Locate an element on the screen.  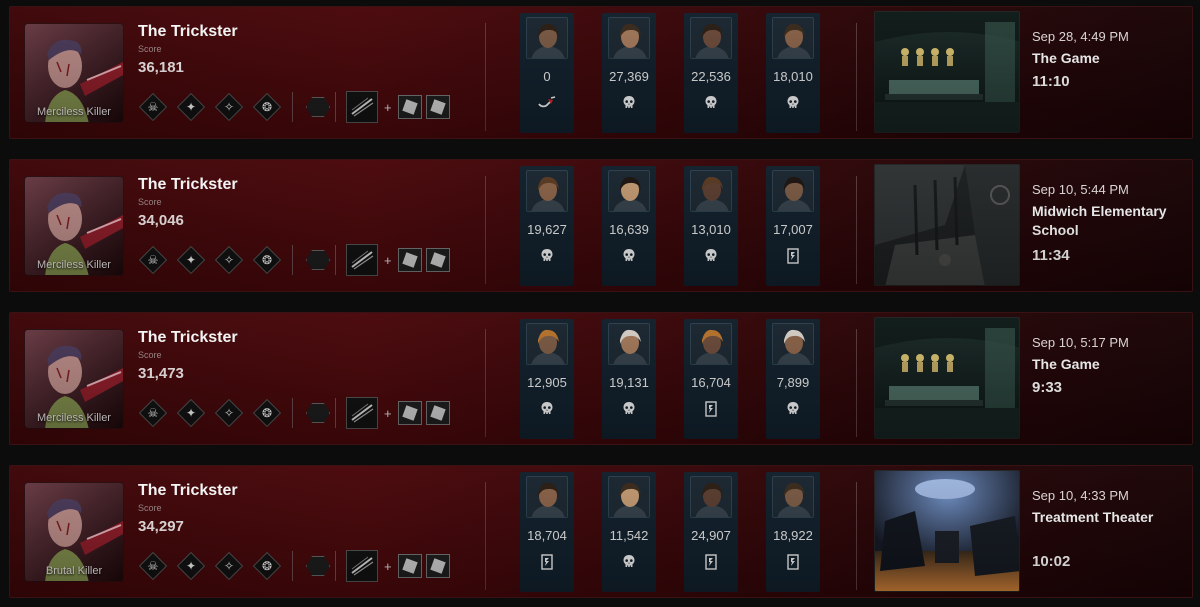
survivor-card: 11,542 is located at coordinates (629, 532).